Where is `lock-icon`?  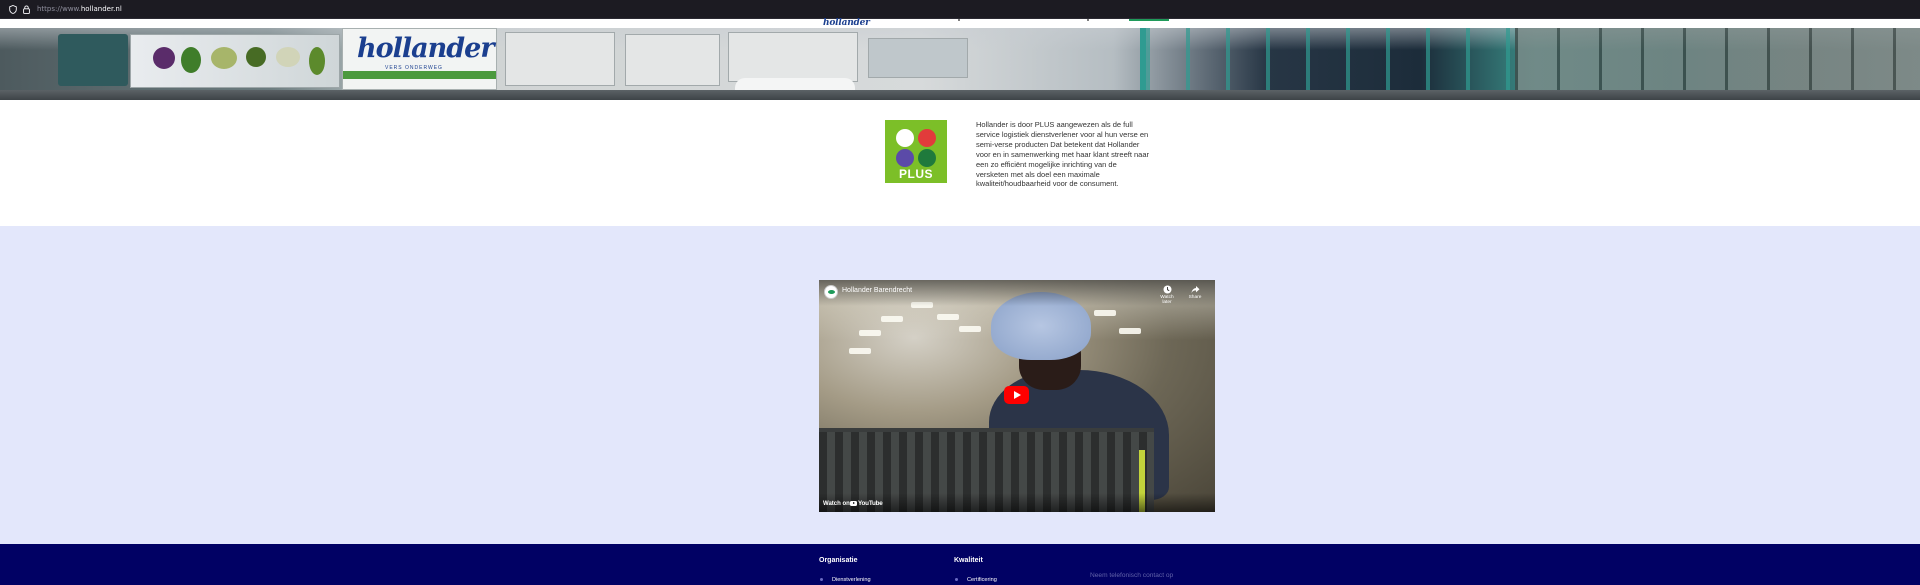
lock-icon is located at coordinates (26, 9).